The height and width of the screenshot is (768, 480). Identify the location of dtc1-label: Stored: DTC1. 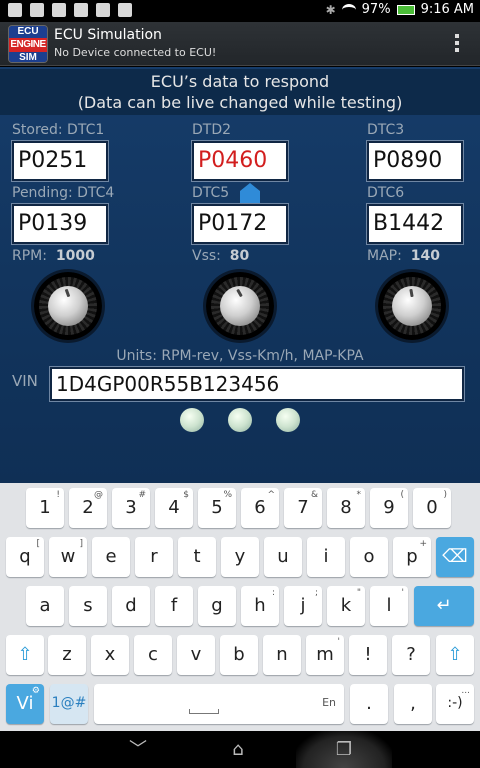
(58, 130).